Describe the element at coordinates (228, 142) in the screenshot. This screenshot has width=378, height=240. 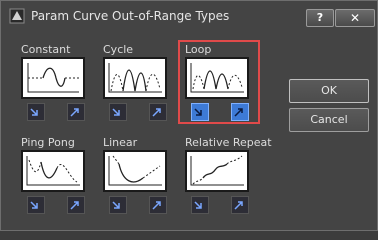
I see `option-label: Relative Repeat` at that location.